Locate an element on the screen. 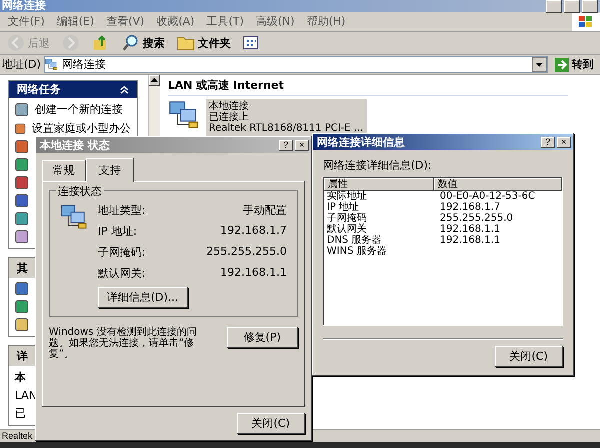 This screenshot has height=448, width=600. chevron-icon is located at coordinates (124, 90).